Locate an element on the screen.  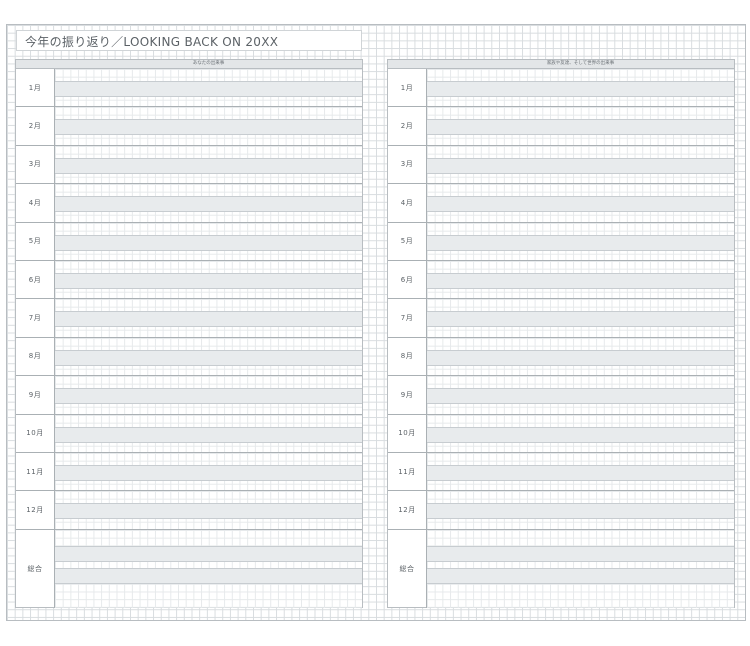
right-header-label: 家族や友達、そして世界の出来事 is located at coordinates (580, 63).